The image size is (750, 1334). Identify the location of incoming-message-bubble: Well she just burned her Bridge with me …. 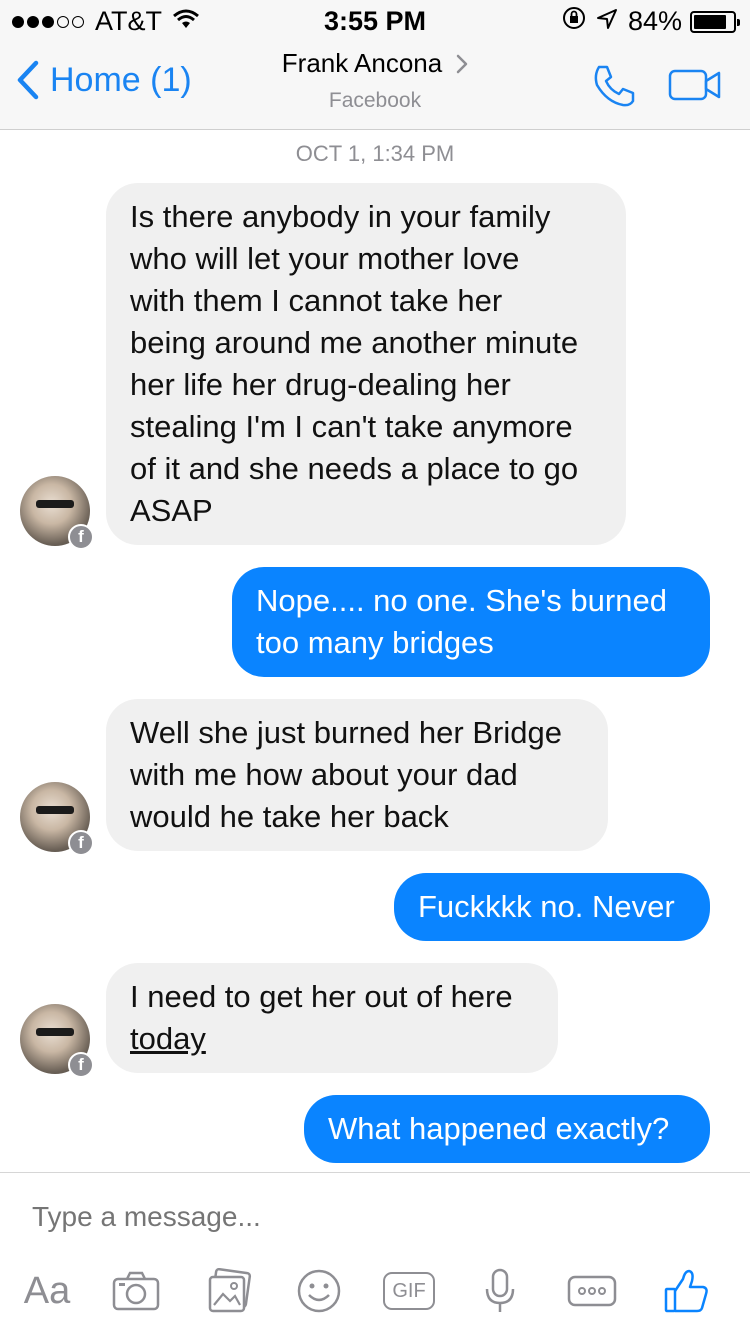
(357, 775).